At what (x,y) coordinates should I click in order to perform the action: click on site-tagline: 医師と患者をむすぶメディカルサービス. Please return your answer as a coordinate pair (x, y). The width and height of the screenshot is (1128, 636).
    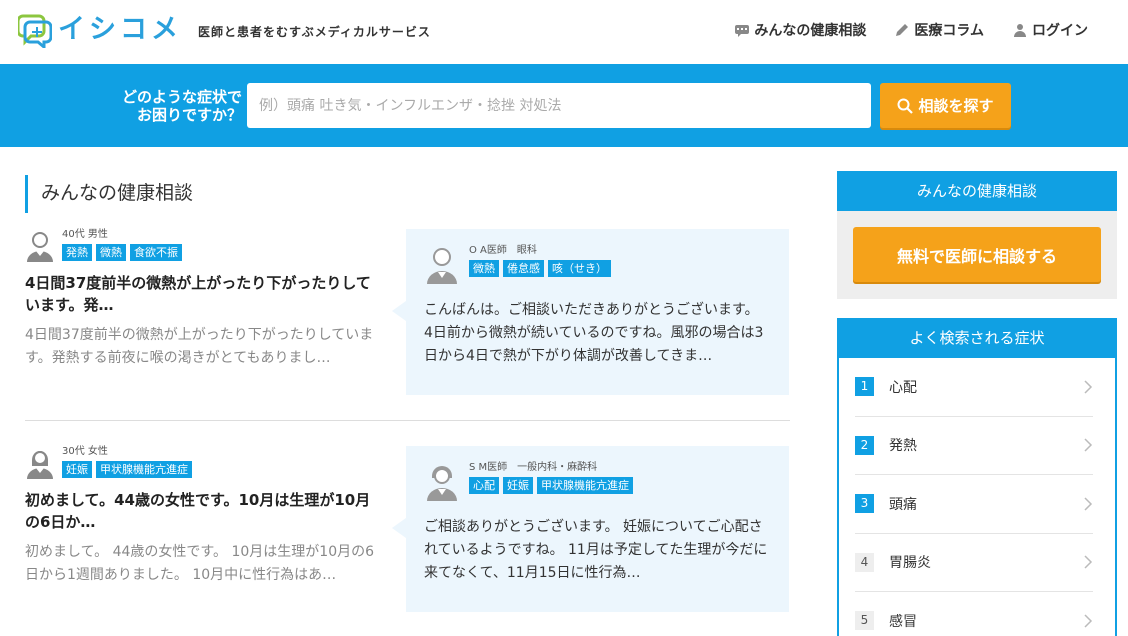
    Looking at the image, I should click on (314, 32).